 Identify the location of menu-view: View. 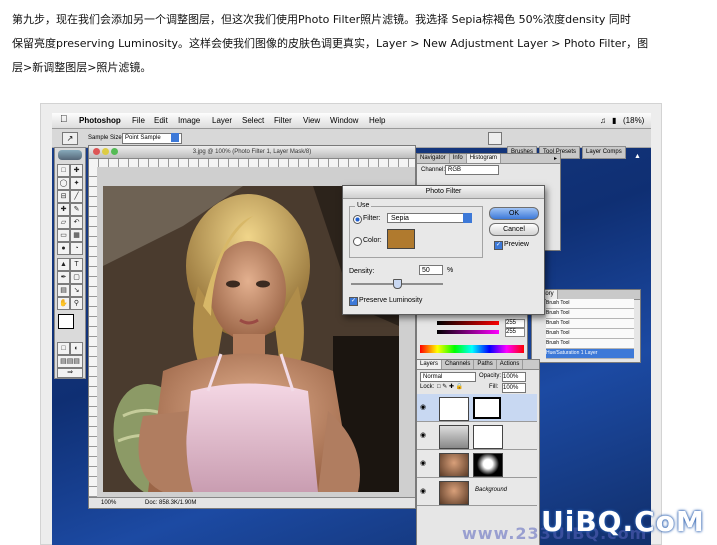
(311, 120).